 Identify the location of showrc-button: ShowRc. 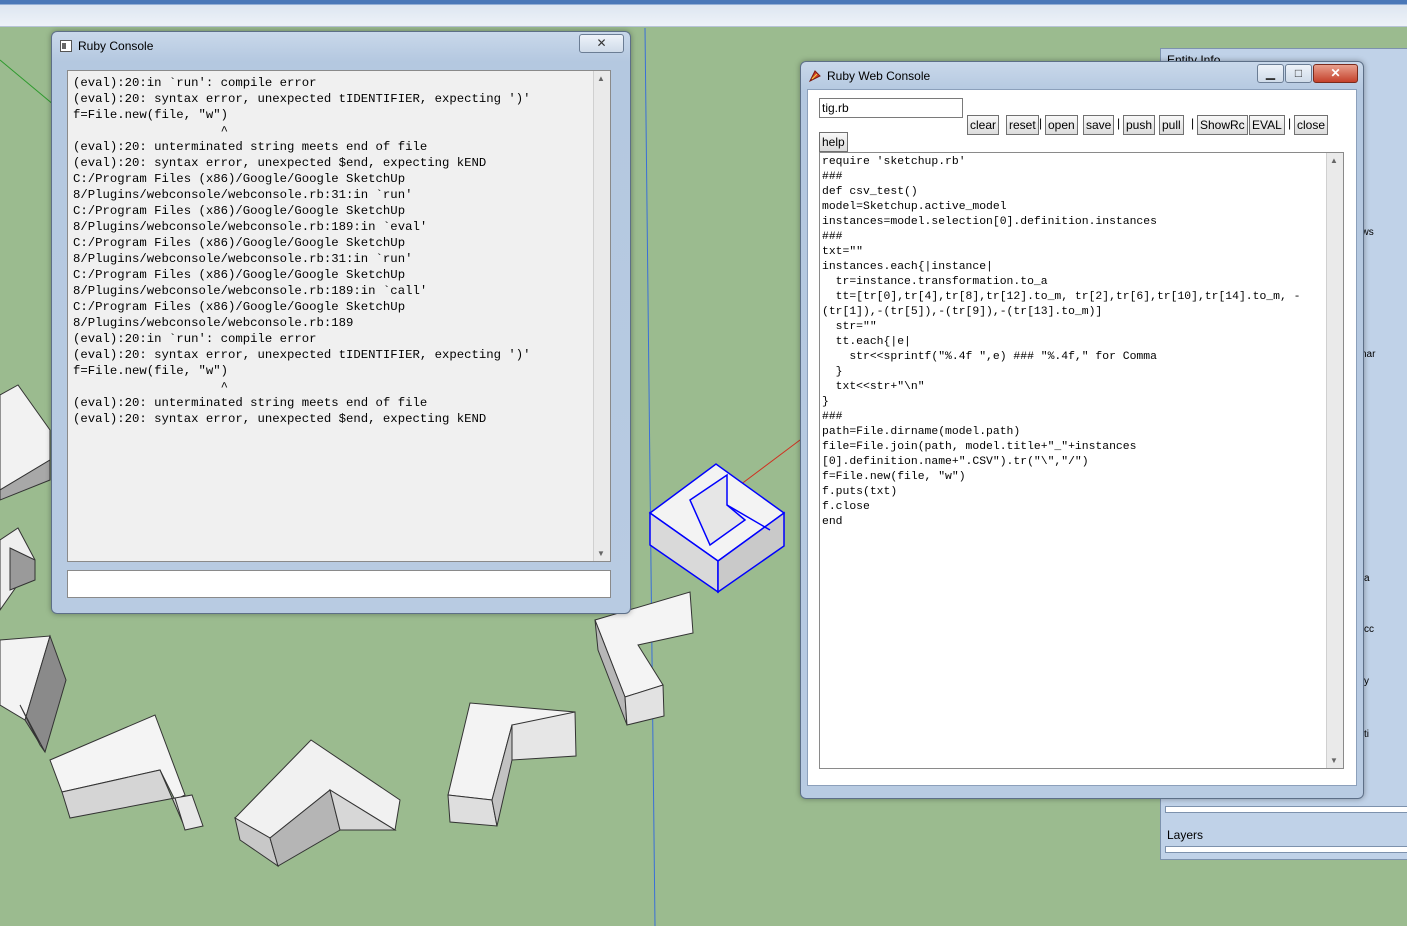
(1222, 125).